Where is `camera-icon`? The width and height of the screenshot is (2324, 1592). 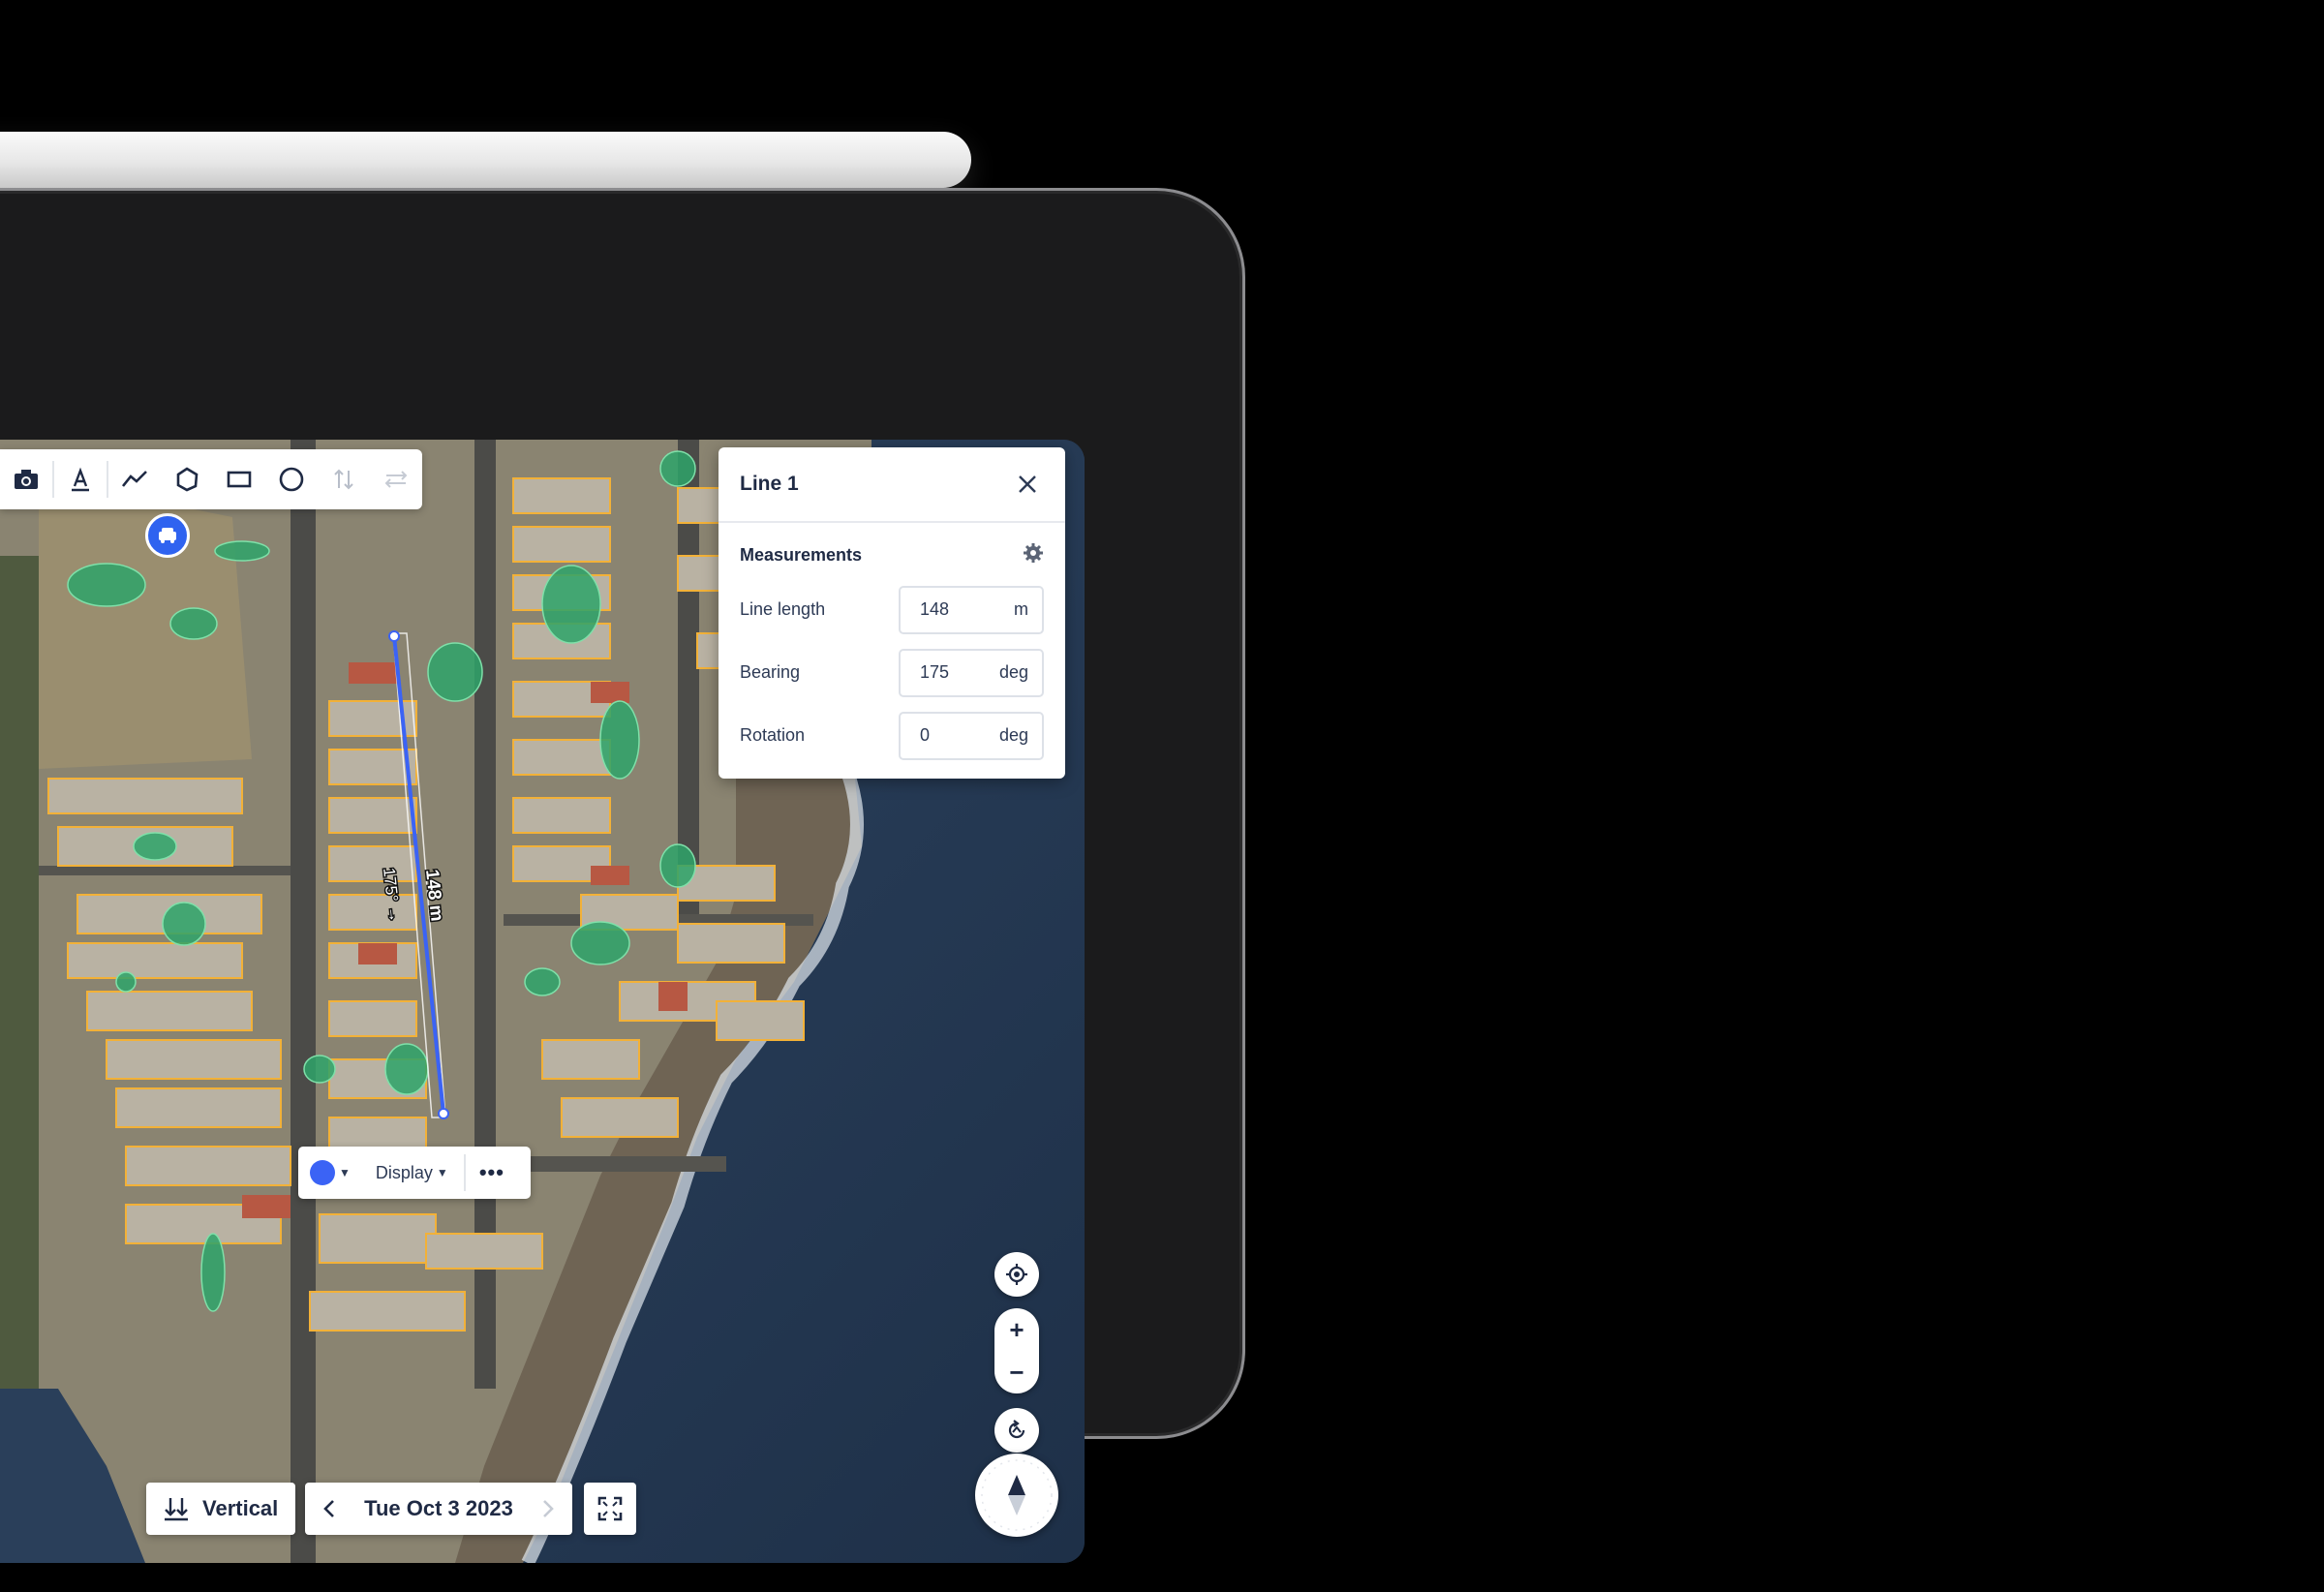
camera-icon is located at coordinates (26, 479).